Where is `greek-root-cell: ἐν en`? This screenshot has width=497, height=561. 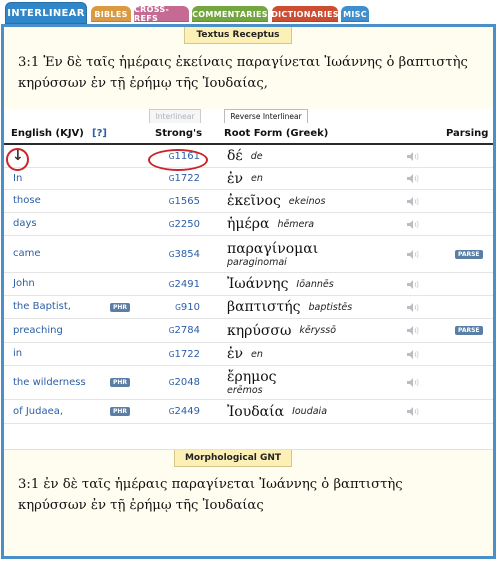
greek-root-cell: ἐν en is located at coordinates (314, 354).